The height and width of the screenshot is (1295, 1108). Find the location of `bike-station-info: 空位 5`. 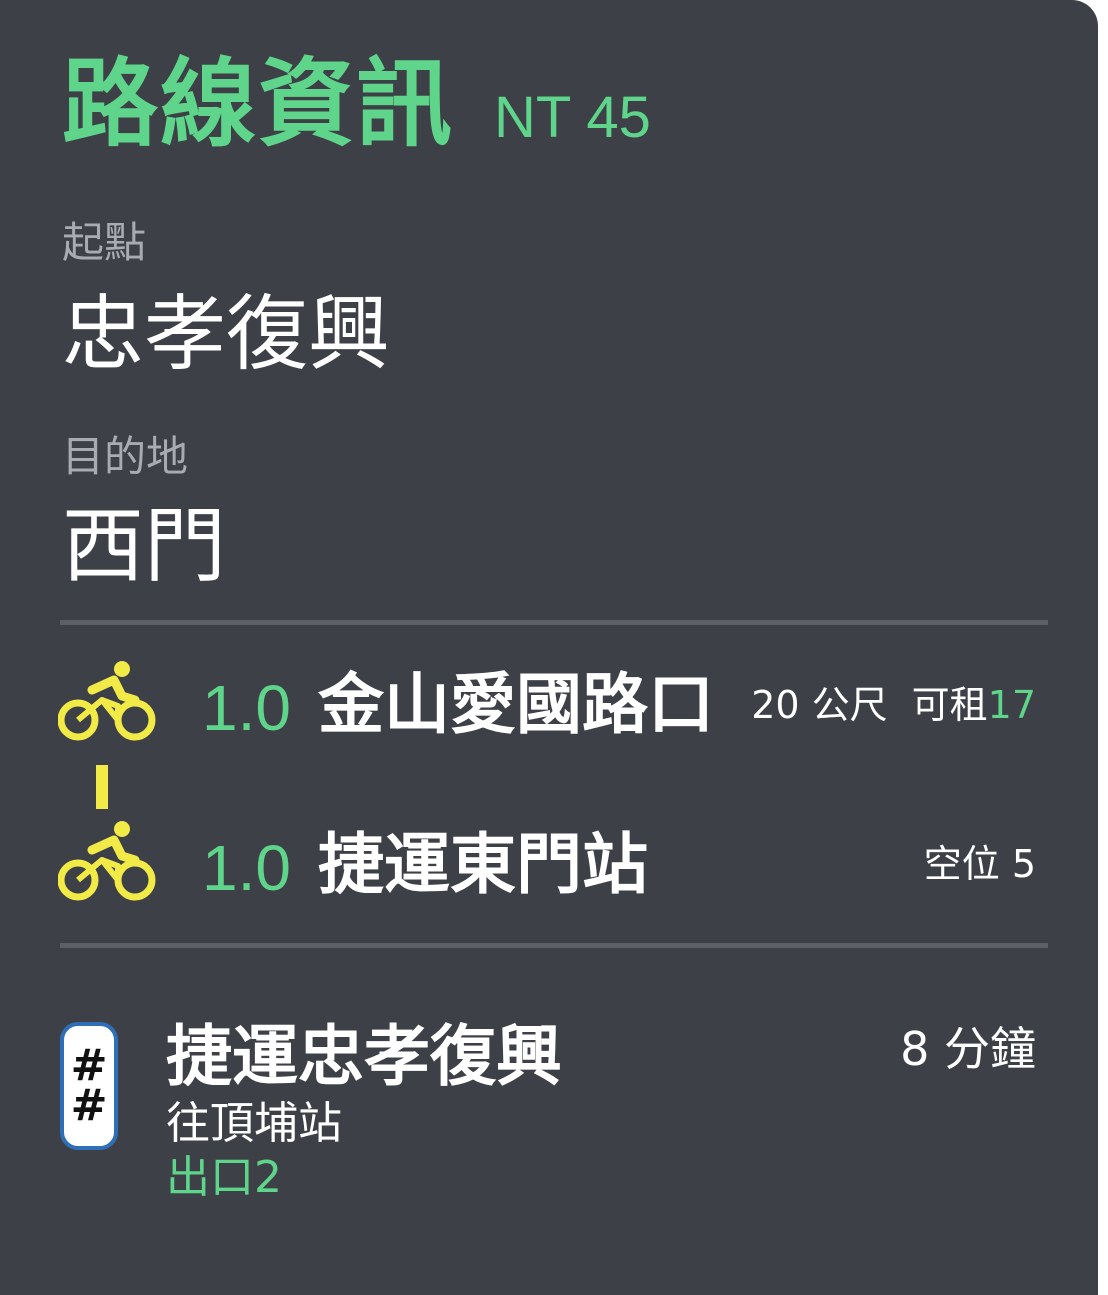

bike-station-info: 空位 5 is located at coordinates (980, 864).